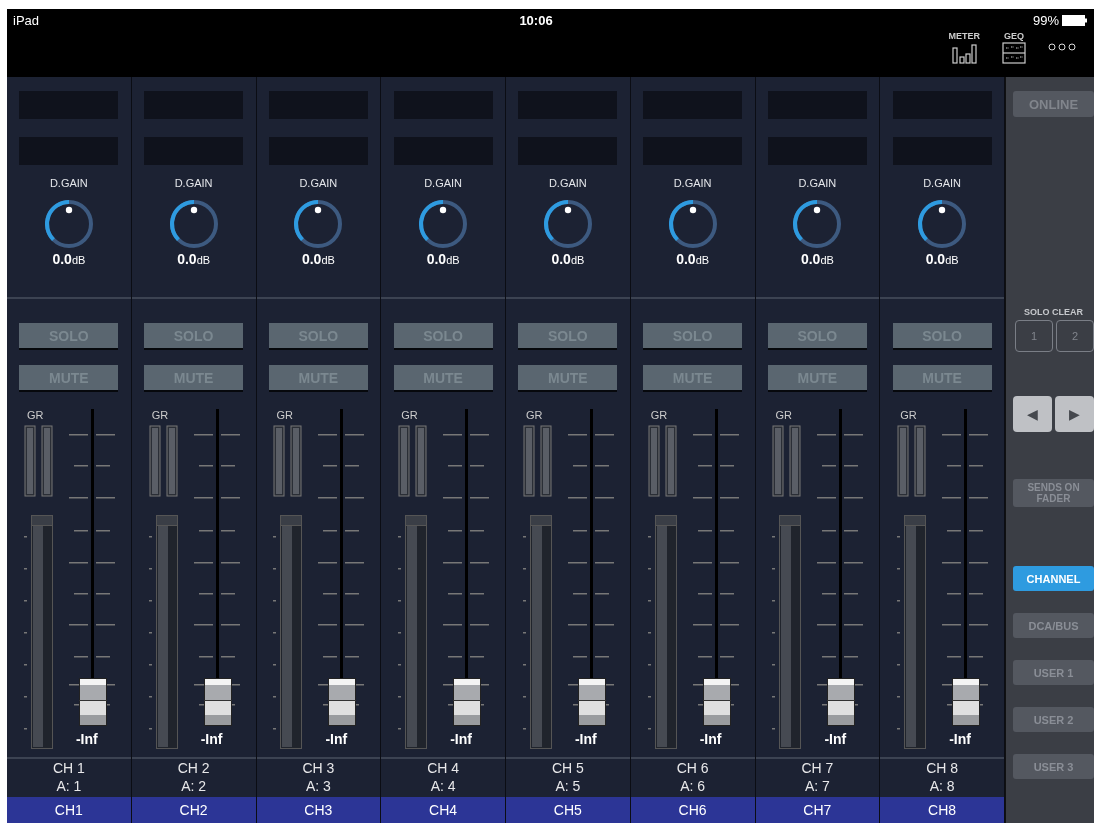  I want to click on channel-tag: CH2, so click(193, 810).